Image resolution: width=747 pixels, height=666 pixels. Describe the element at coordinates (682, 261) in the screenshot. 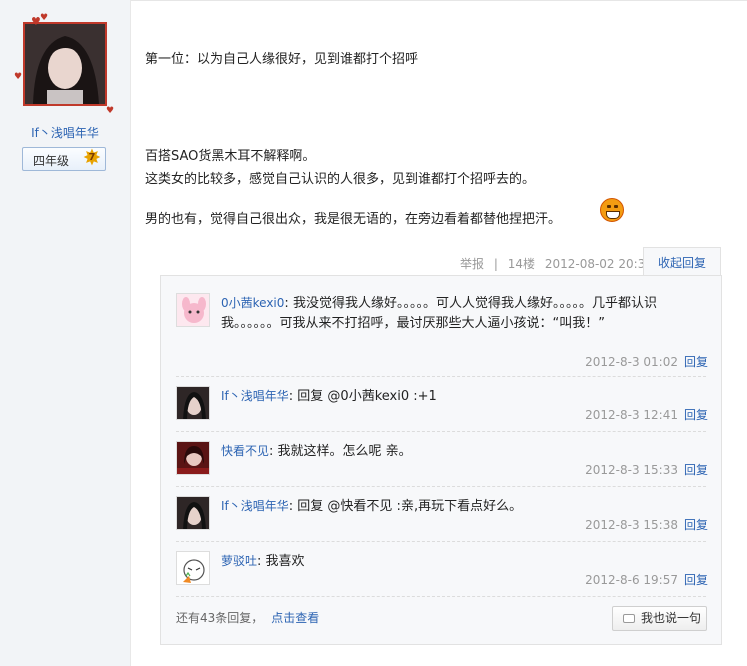

I see `collapse-replies-button: 收起回复` at that location.